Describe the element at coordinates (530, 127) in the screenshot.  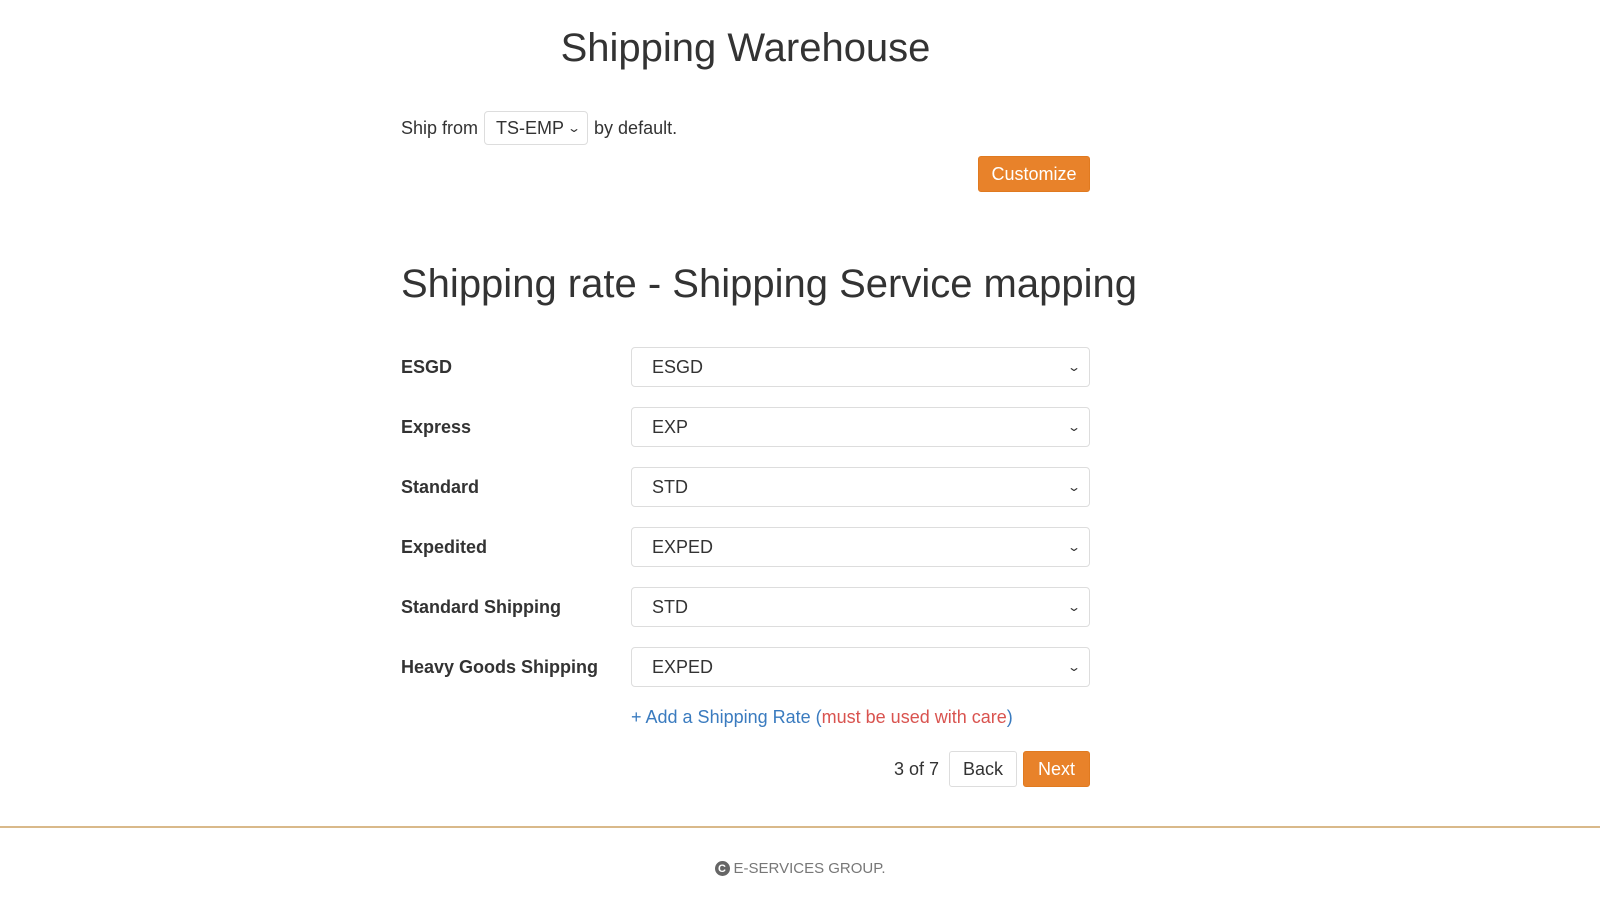
I see `warehouse-select-value: TS-EMP` at that location.